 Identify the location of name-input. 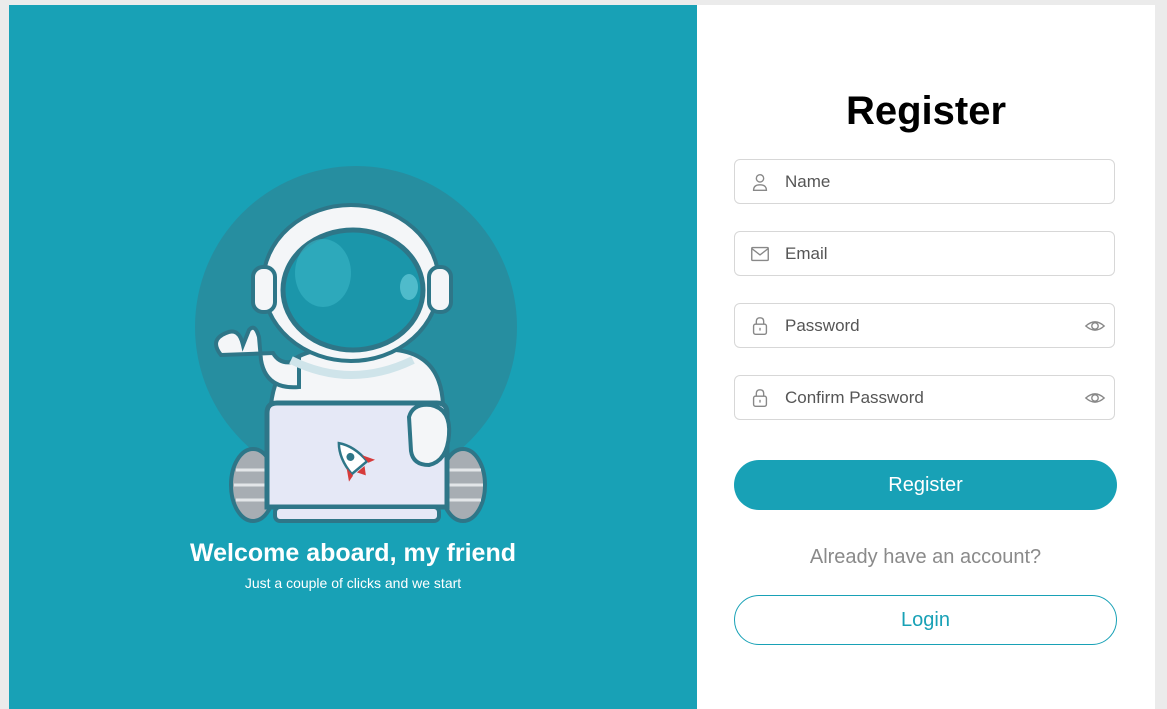
(929, 181).